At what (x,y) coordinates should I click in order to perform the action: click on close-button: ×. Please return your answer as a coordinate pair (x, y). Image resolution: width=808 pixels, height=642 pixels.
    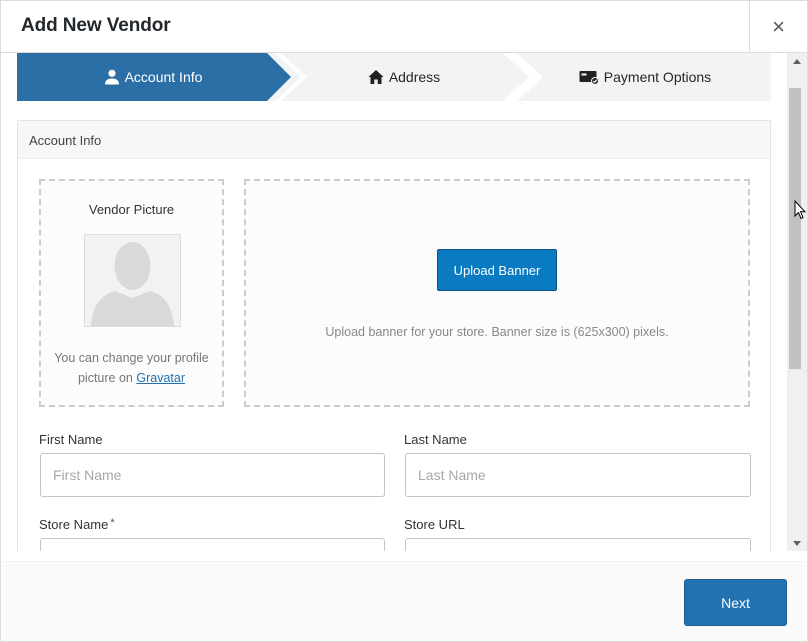
    Looking at the image, I should click on (778, 27).